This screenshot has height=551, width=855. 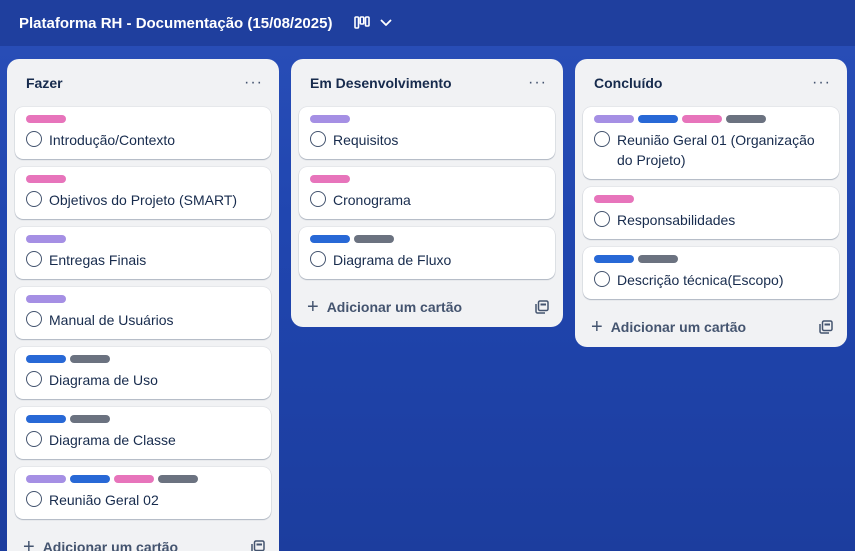 What do you see at coordinates (381, 83) in the screenshot?
I see `list-title: Em Desenvolvimento` at bounding box center [381, 83].